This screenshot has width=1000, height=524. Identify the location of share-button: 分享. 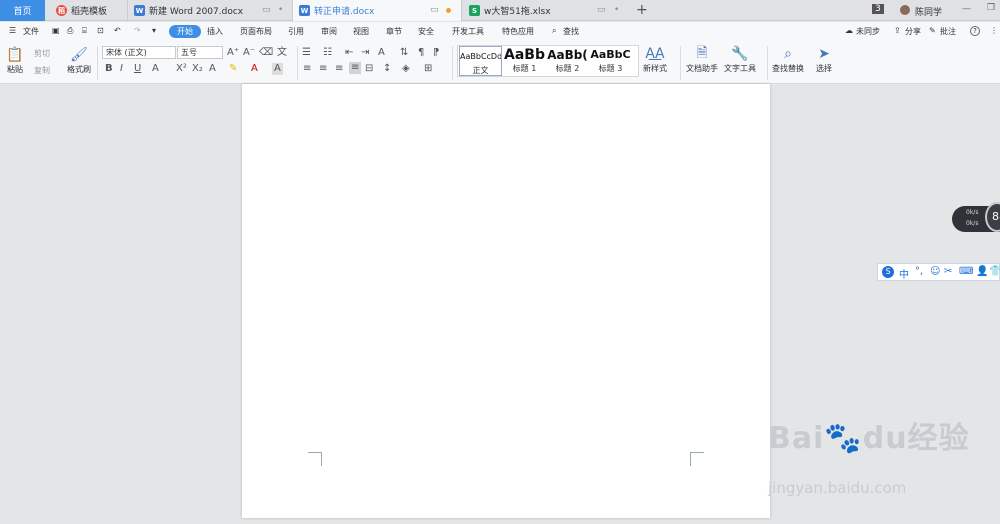
(913, 31).